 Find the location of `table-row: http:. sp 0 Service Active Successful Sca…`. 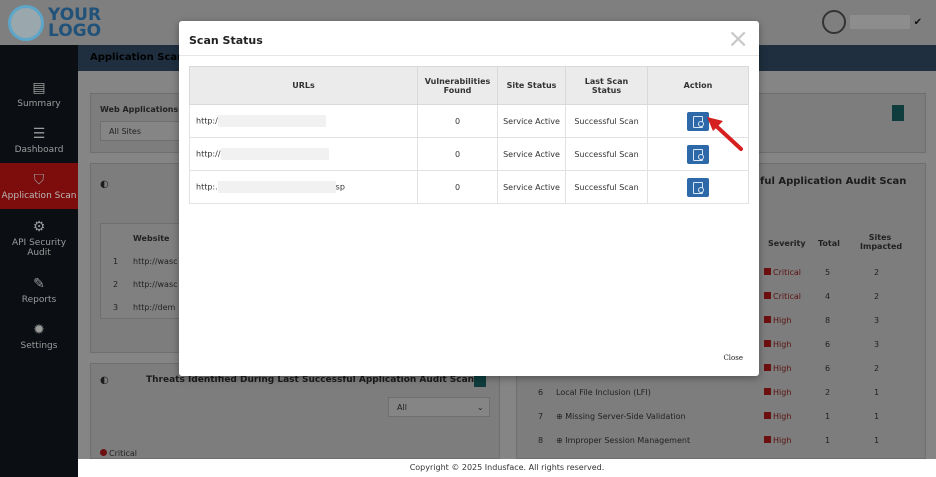

table-row: http:. sp 0 Service Active Successful Sca… is located at coordinates (469, 187).